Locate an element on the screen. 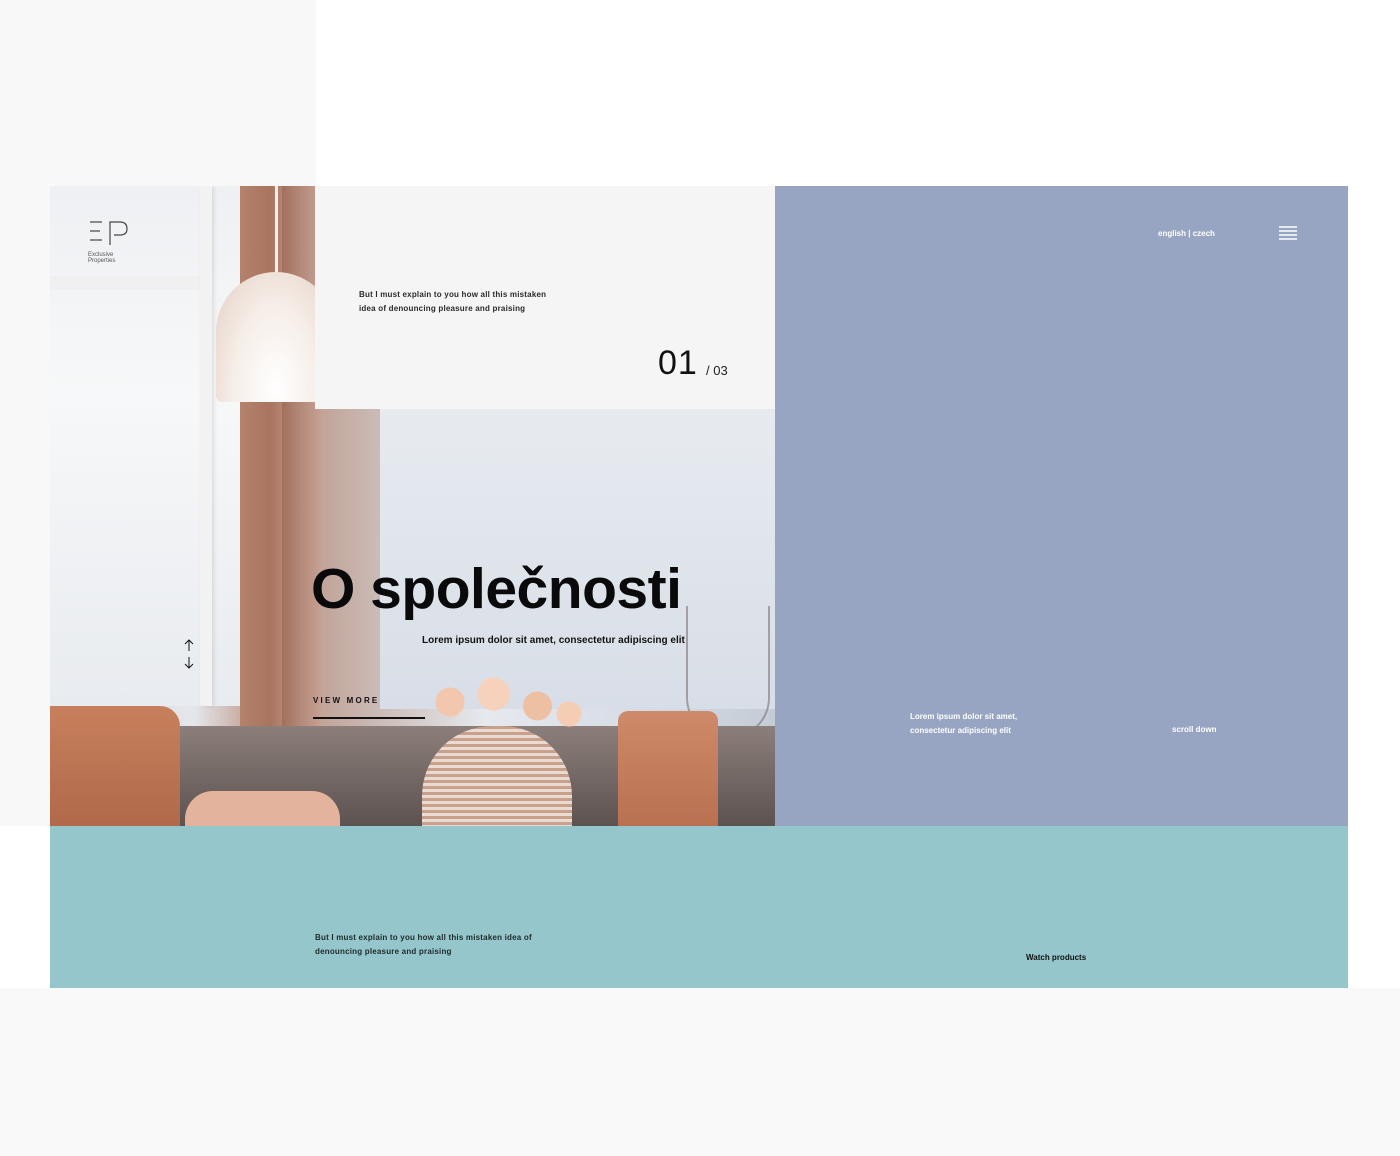 The width and height of the screenshot is (1400, 1156). scroll-down-link: scroll down is located at coordinates (1194, 729).